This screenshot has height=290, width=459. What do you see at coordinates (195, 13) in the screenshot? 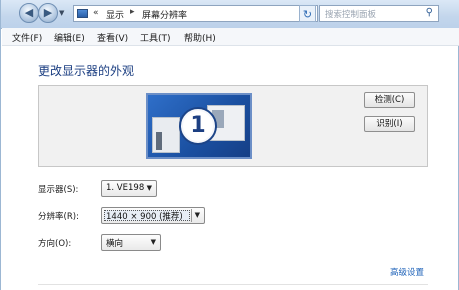
I see `address-box: « 显示 ▸ 屏幕分辨率 ▼` at bounding box center [195, 13].